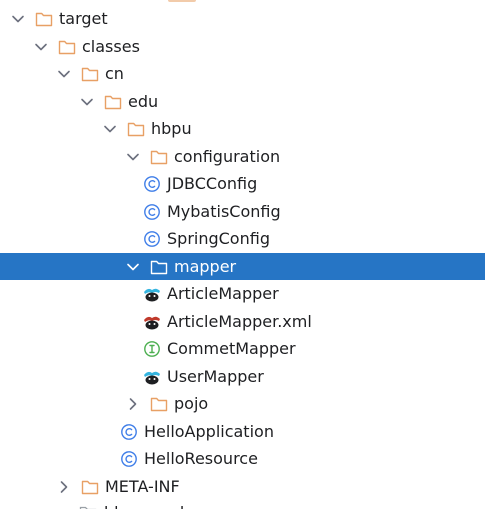 This screenshot has width=485, height=509. Describe the element at coordinates (242, 102) in the screenshot. I see `tree-item-edu: edu` at that location.